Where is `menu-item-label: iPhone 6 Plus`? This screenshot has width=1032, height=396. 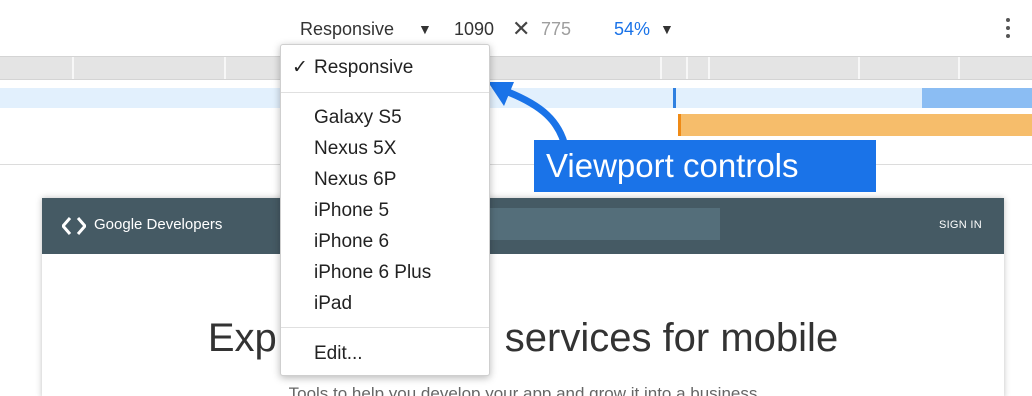
menu-item-label: iPhone 6 Plus is located at coordinates (373, 272).